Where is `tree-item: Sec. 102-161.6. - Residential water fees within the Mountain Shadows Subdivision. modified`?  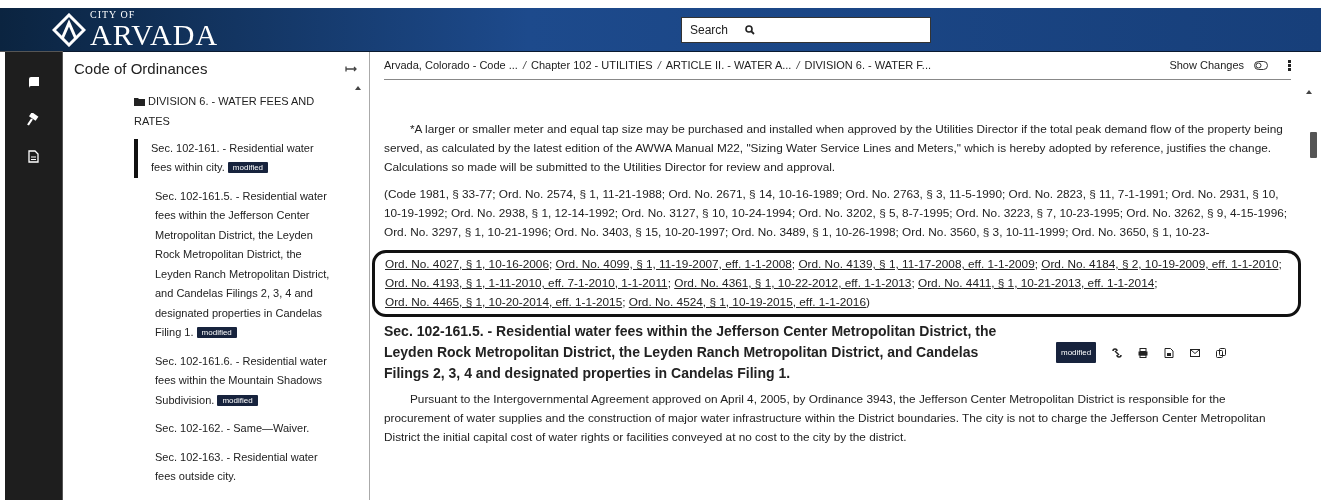 tree-item: Sec. 102-161.6. - Residential water fees within the Mountain Shadows Subdivision. modified is located at coordinates (236, 380).